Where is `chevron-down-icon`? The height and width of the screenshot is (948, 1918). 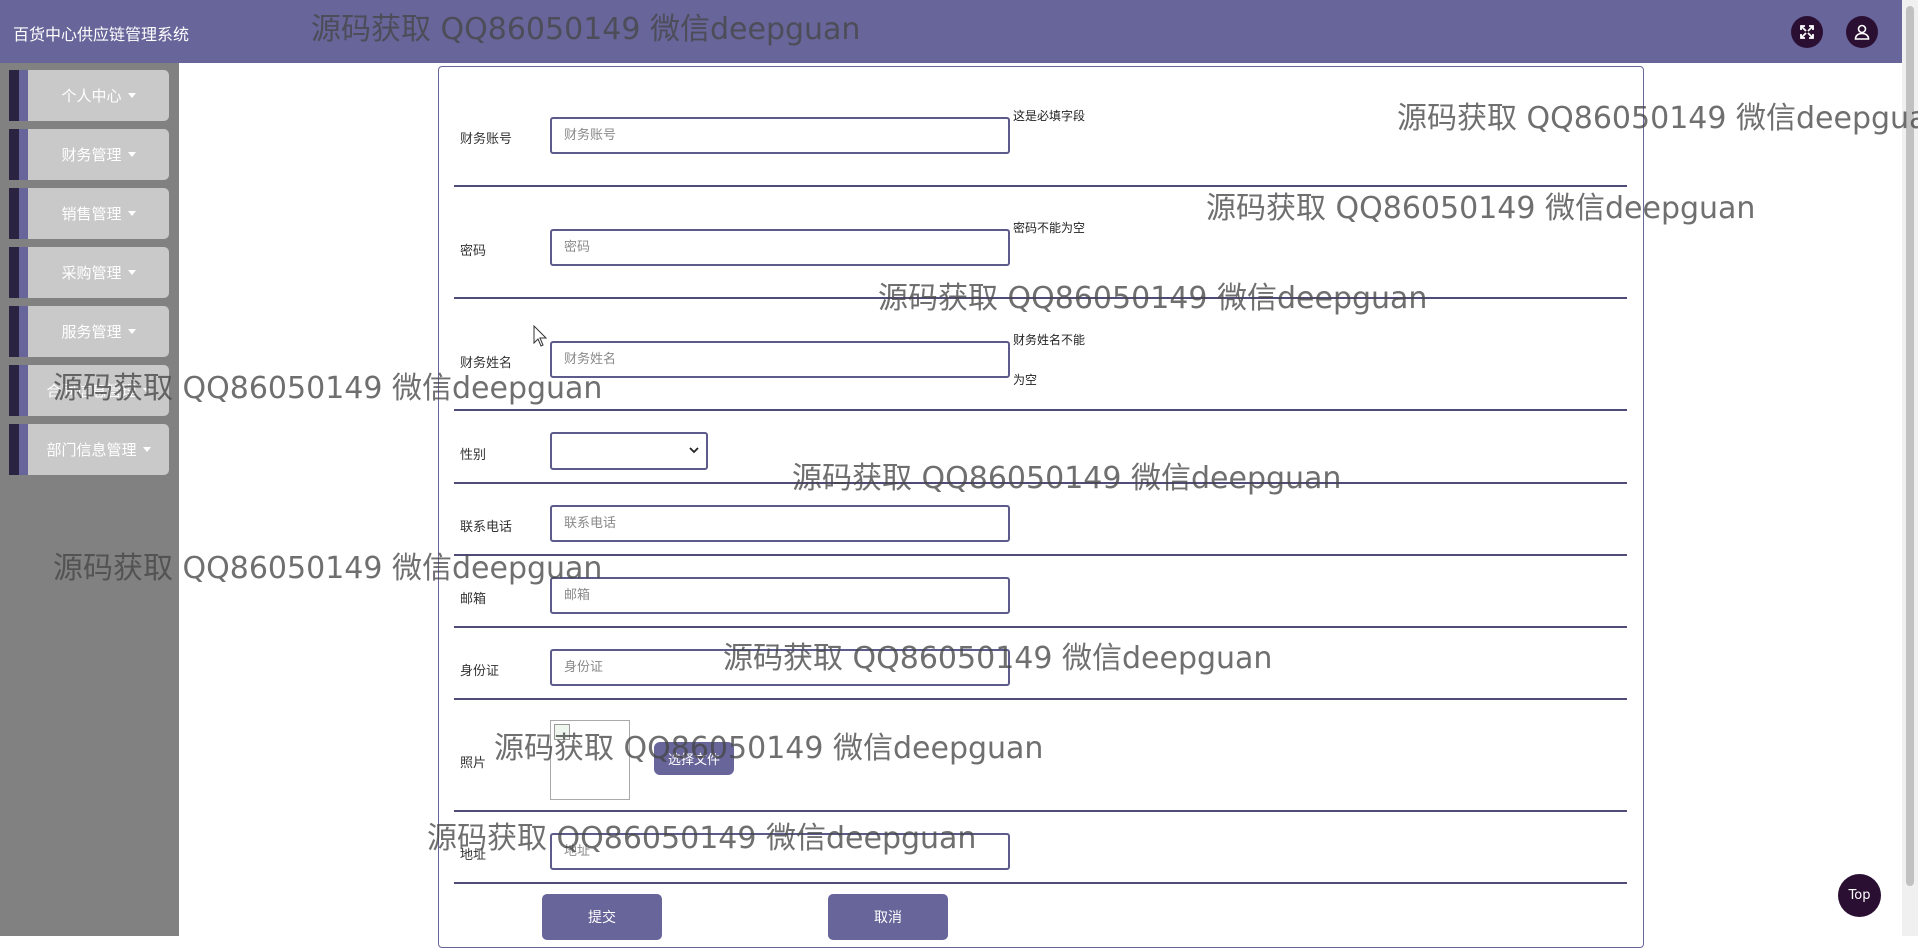 chevron-down-icon is located at coordinates (694, 450).